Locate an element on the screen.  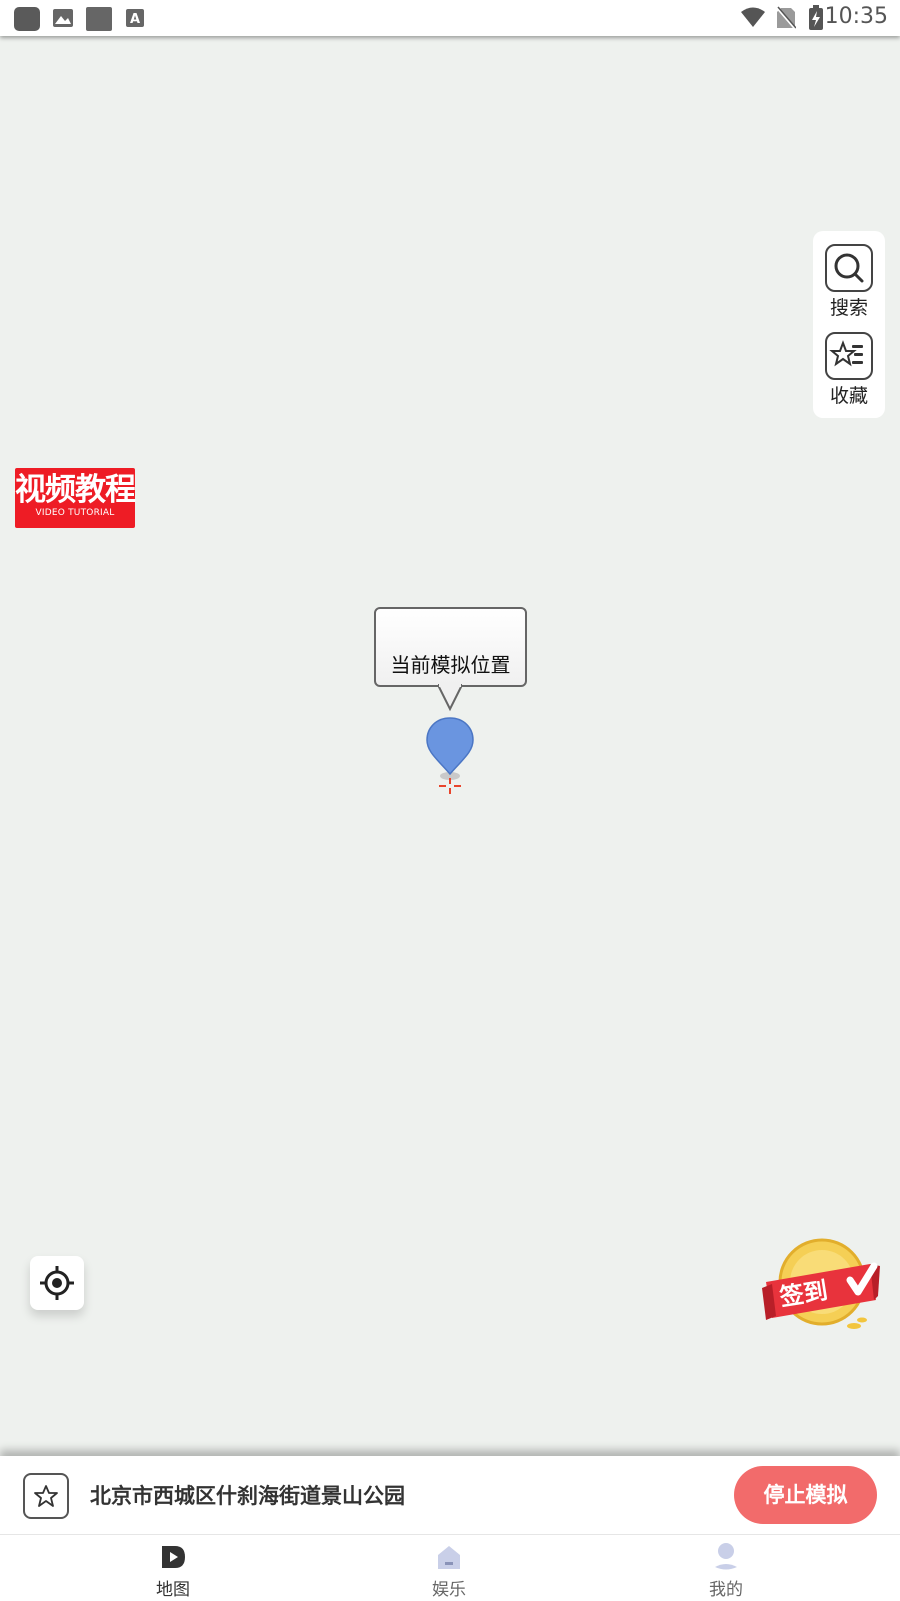
status-bar: A 10:35 is located at coordinates (450, 18).